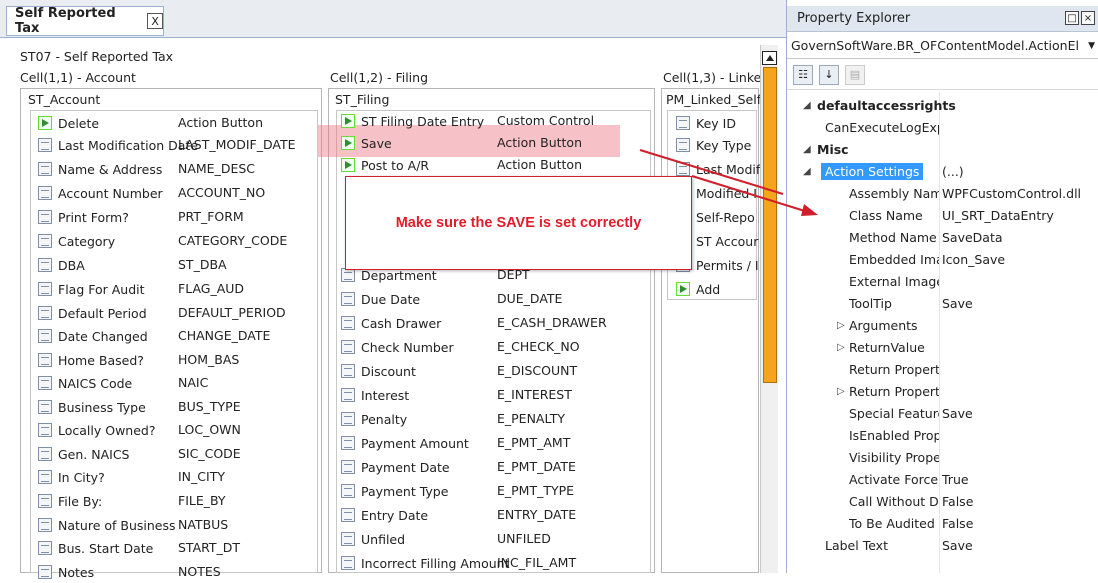  Describe the element at coordinates (84, 454) in the screenshot. I see `field-row: Gen. NAICS` at that location.